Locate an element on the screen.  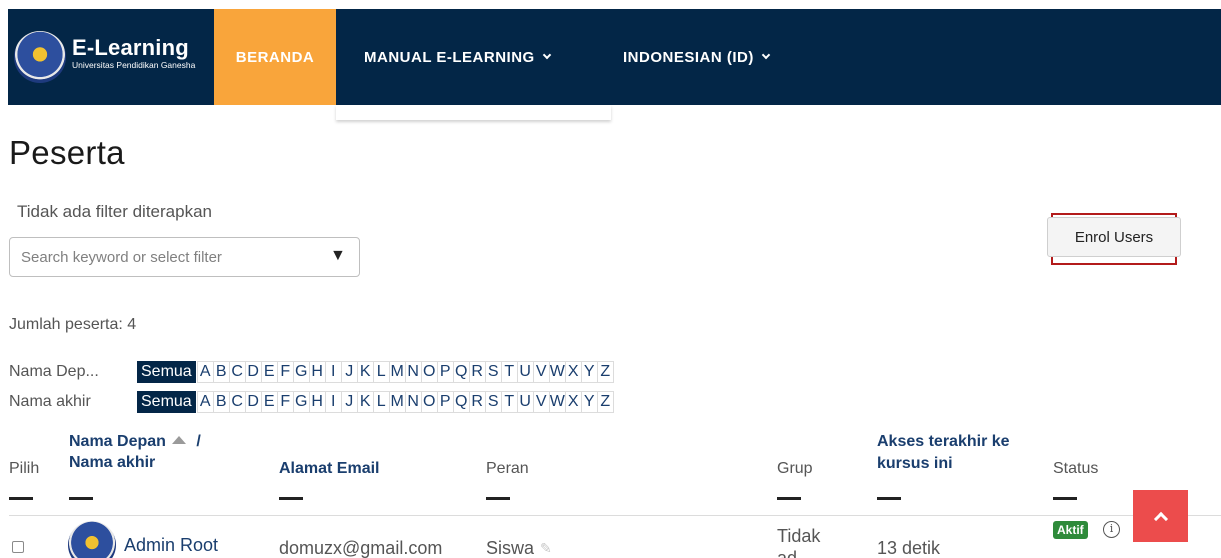
page-title: Peserta is located at coordinates (67, 152).